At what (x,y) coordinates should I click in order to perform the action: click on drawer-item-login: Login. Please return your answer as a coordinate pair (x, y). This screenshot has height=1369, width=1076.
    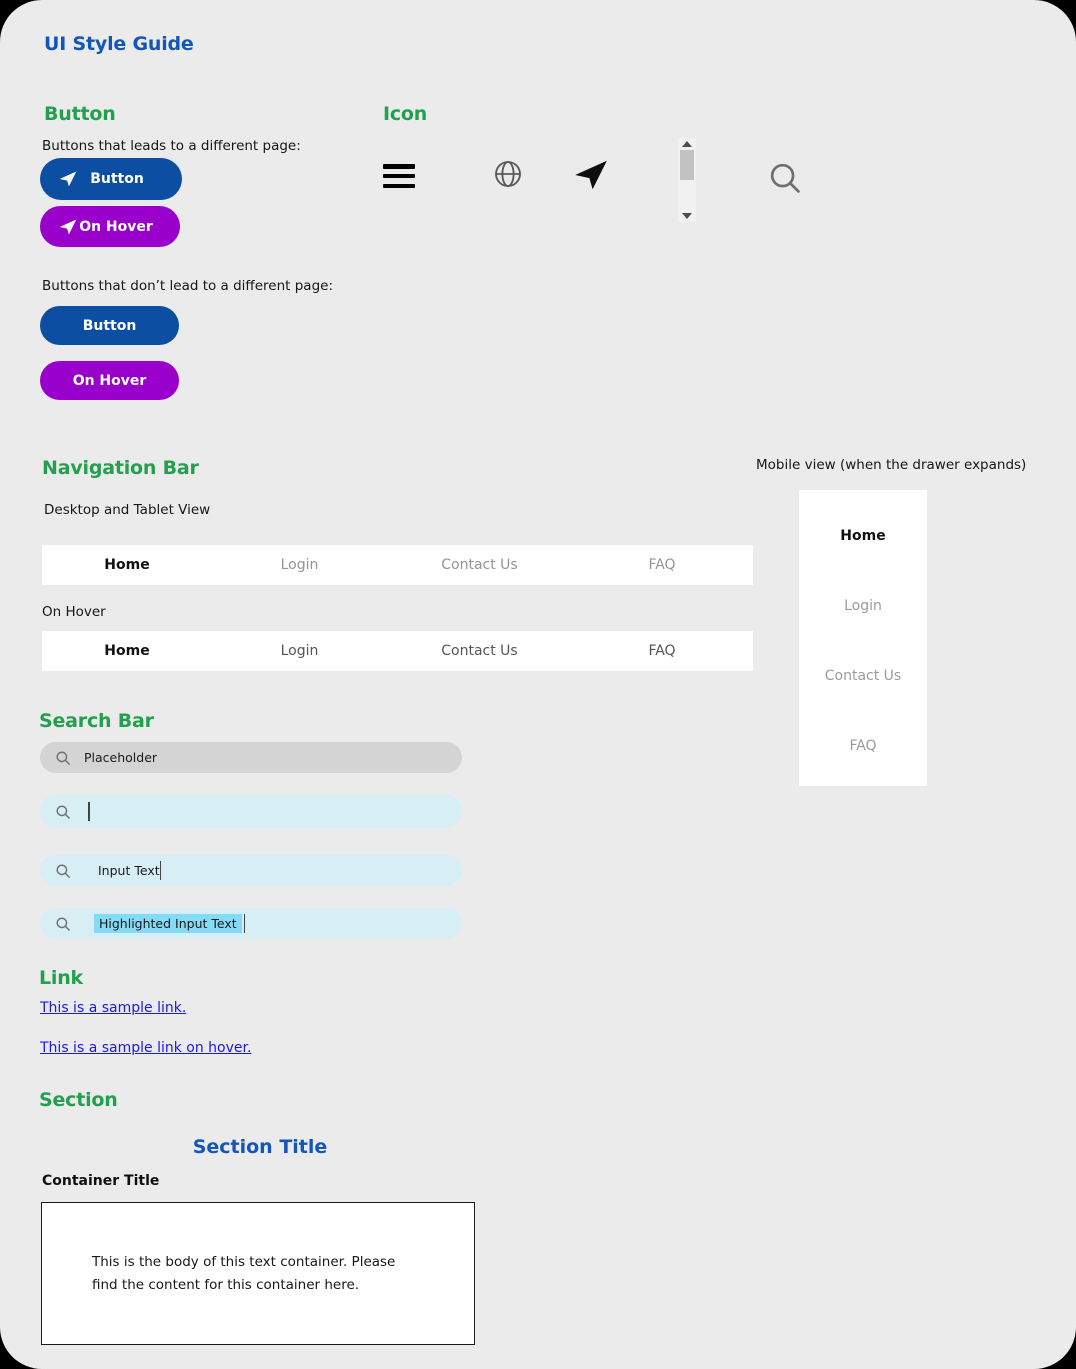
    Looking at the image, I should click on (863, 606).